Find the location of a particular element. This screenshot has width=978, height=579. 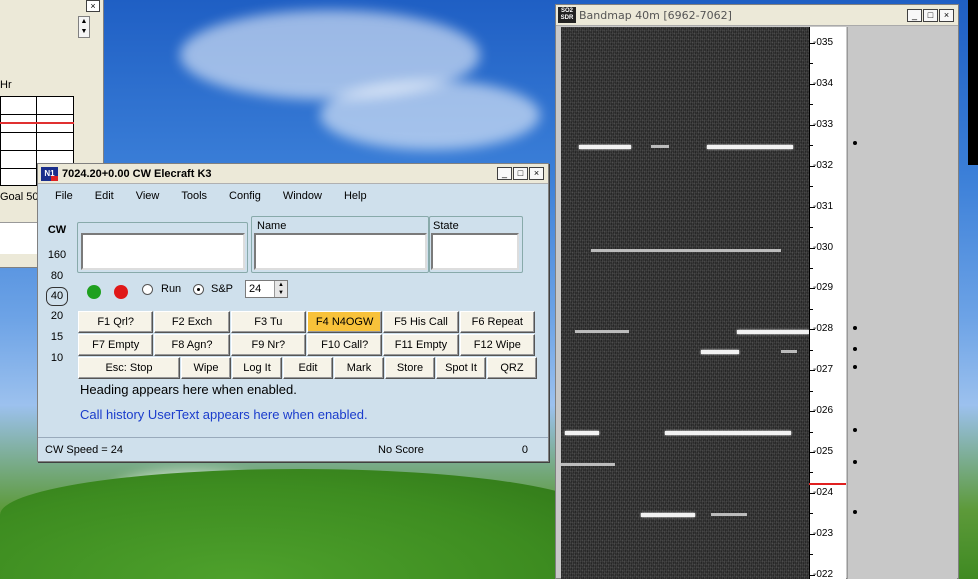

band-10: 10 is located at coordinates (57, 358).